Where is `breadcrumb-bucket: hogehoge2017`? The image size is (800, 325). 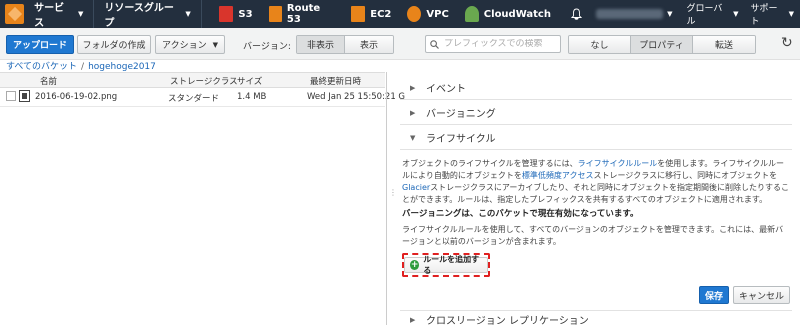 breadcrumb-bucket: hogehoge2017 is located at coordinates (122, 67).